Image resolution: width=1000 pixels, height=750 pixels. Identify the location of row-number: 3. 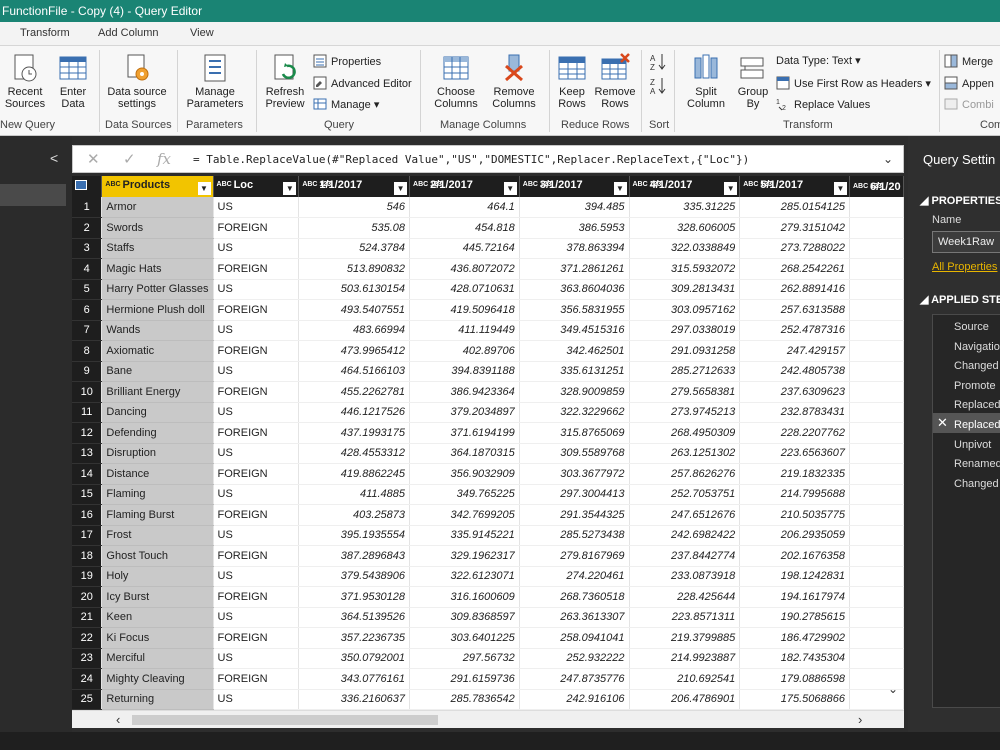
(87, 248).